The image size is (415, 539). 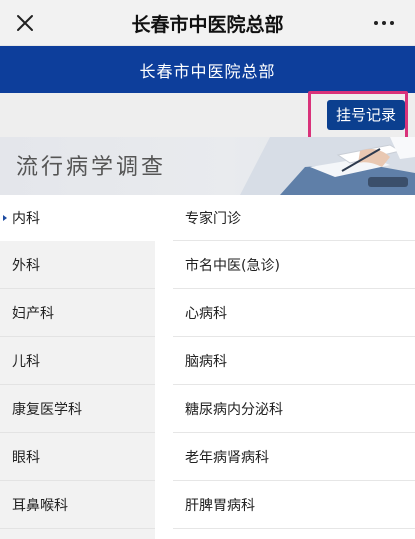 I want to click on banner-title: 流行病学调查, so click(x=91, y=167).